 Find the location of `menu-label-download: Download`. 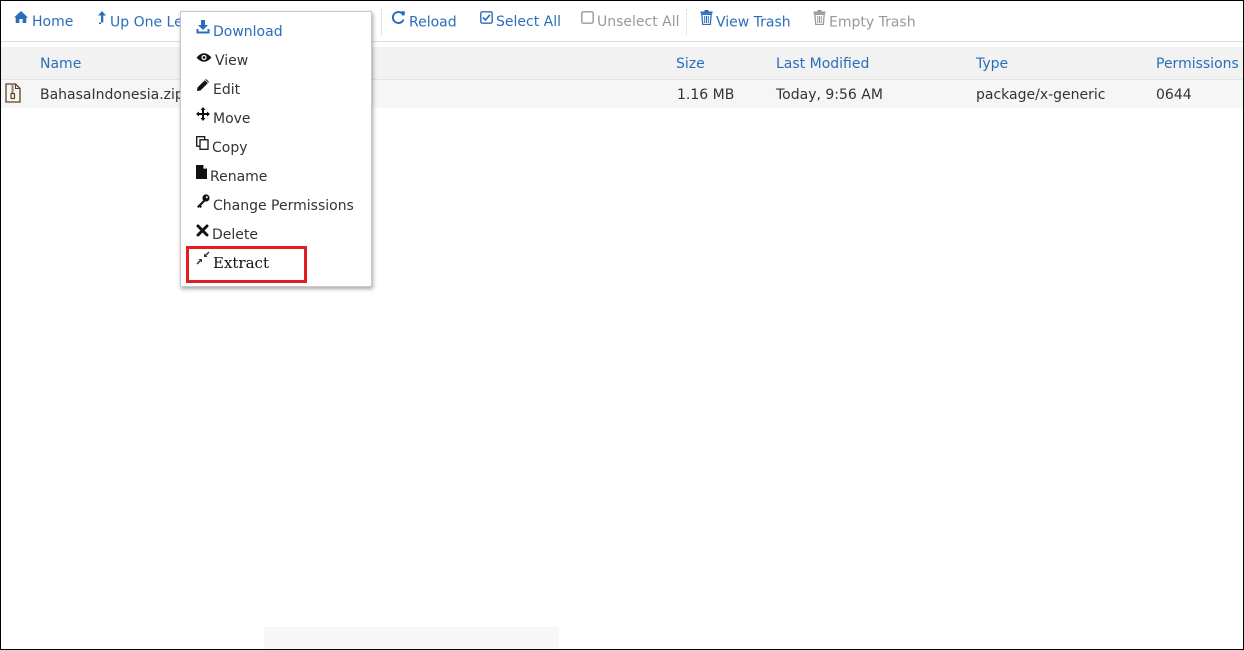

menu-label-download: Download is located at coordinates (248, 32).